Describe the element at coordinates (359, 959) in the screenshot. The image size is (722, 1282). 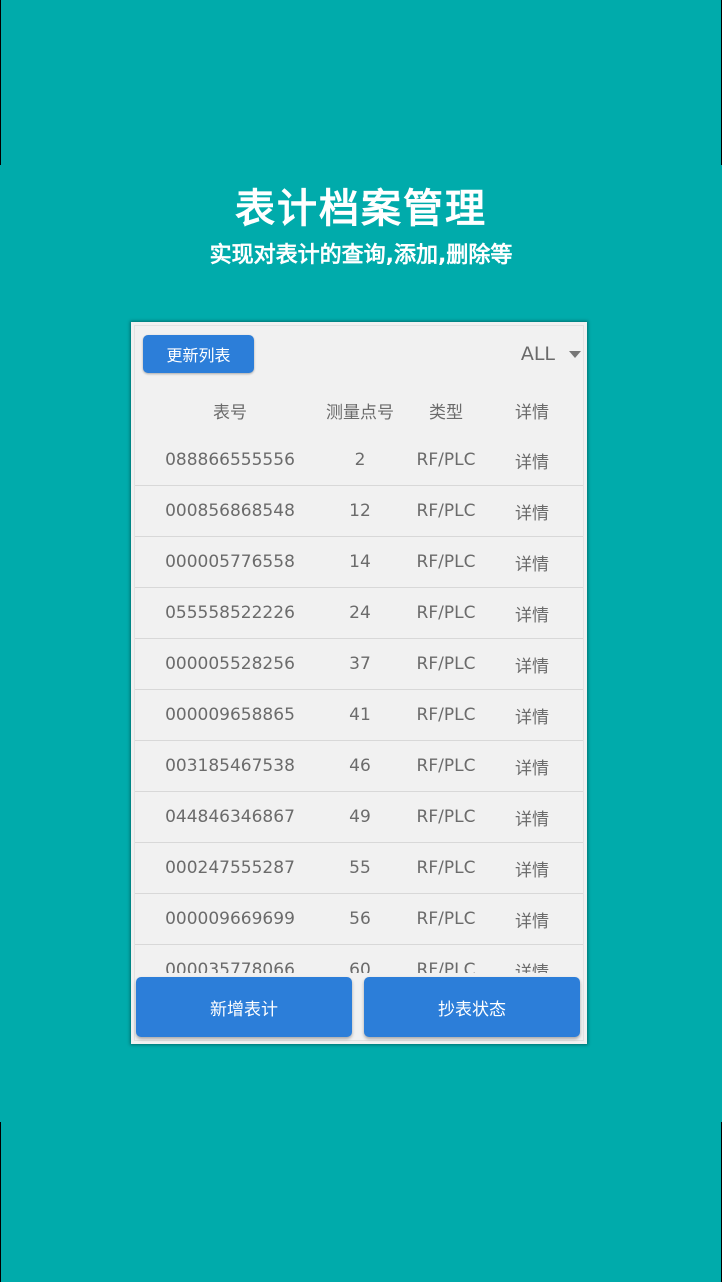
I see `table-row: 000035778066 60 RF/PLC 详情` at that location.